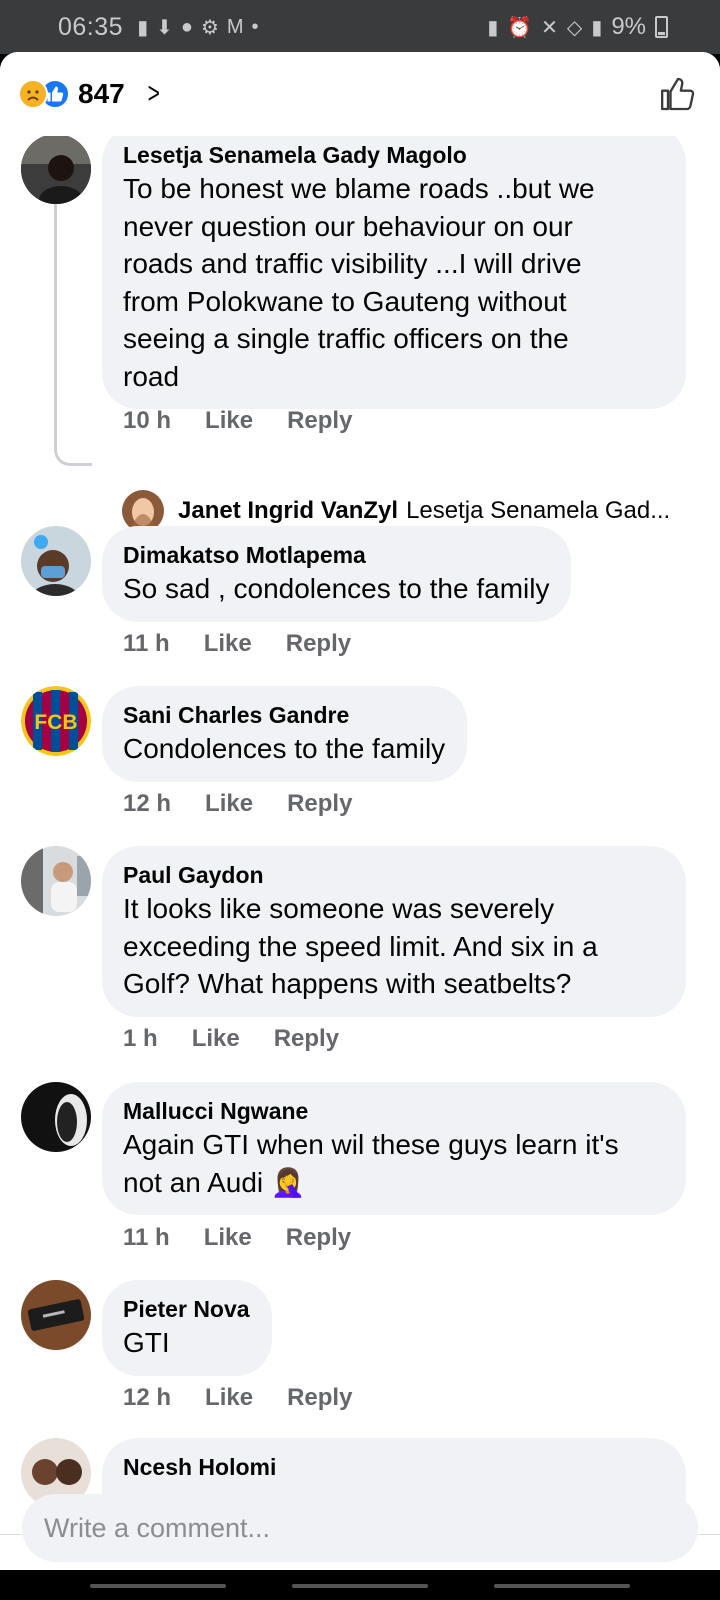  I want to click on comment-author: Dimakatso Motlapema, so click(336, 555).